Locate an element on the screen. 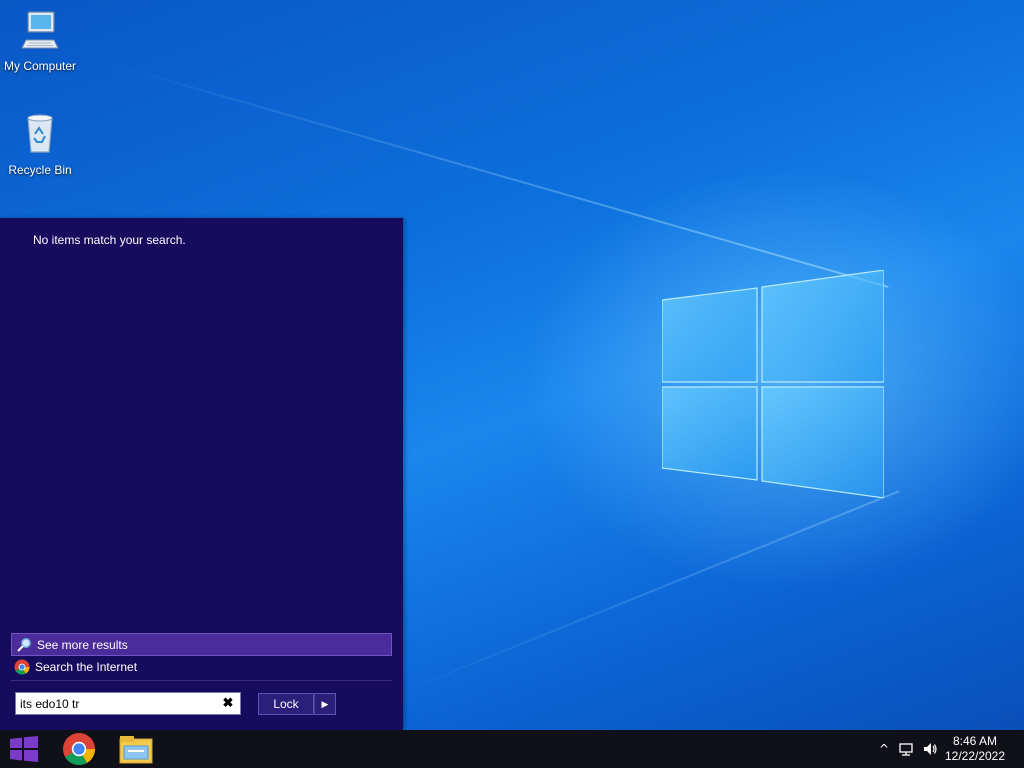 The height and width of the screenshot is (768, 1024). chevron-right-icon: ▶ is located at coordinates (325, 704).